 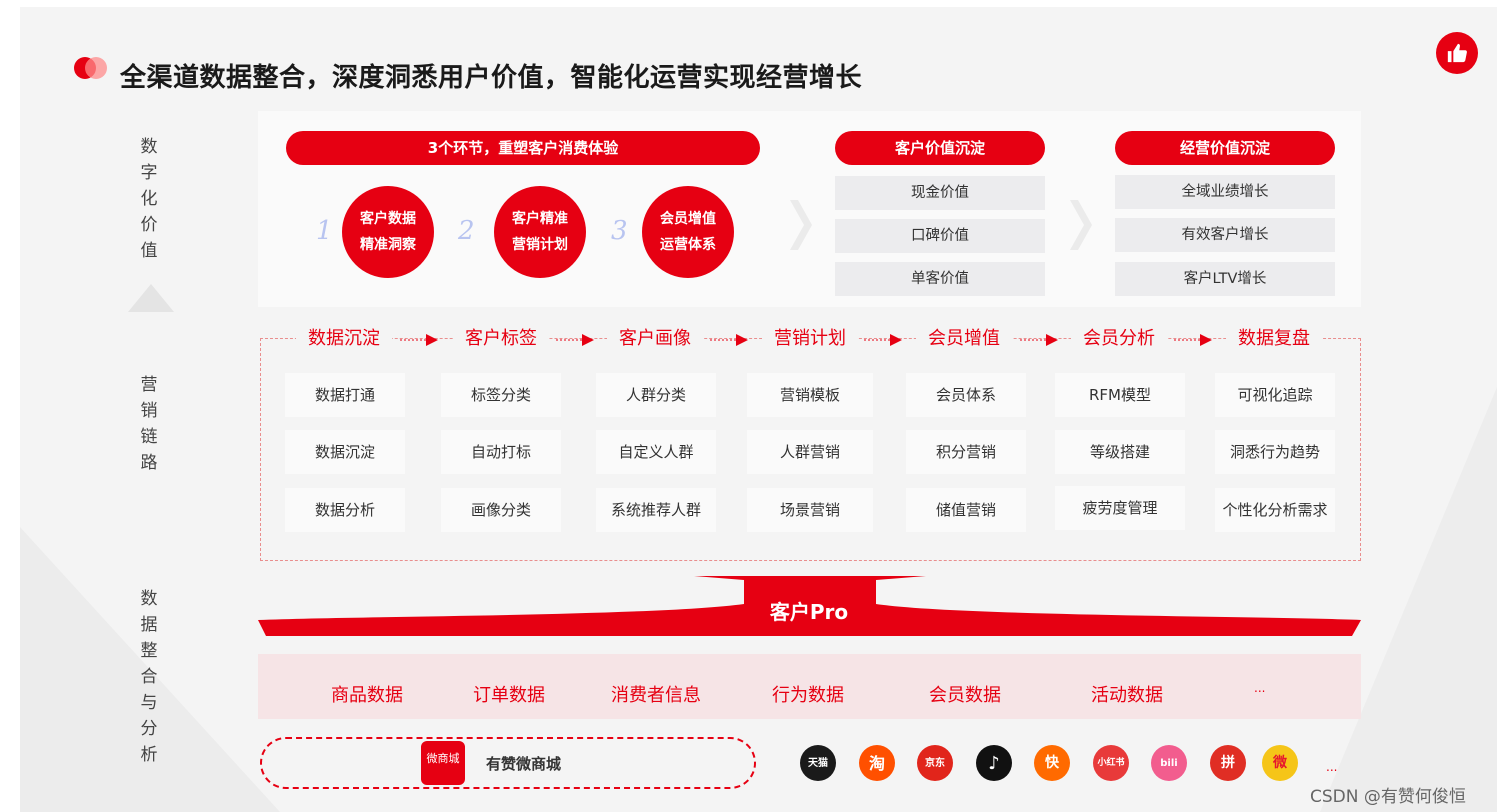 What do you see at coordinates (809, 612) in the screenshot?
I see `customer-pro-label: 客户Pro` at bounding box center [809, 612].